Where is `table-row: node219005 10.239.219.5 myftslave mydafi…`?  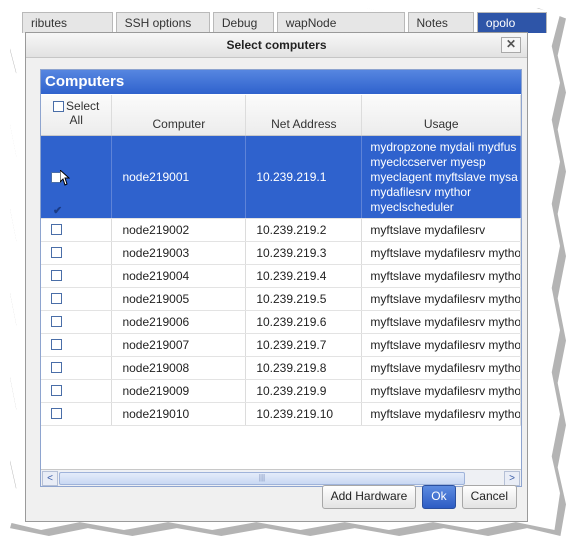
table-row: node219005 10.239.219.5 myftslave mydafi… is located at coordinates (281, 299).